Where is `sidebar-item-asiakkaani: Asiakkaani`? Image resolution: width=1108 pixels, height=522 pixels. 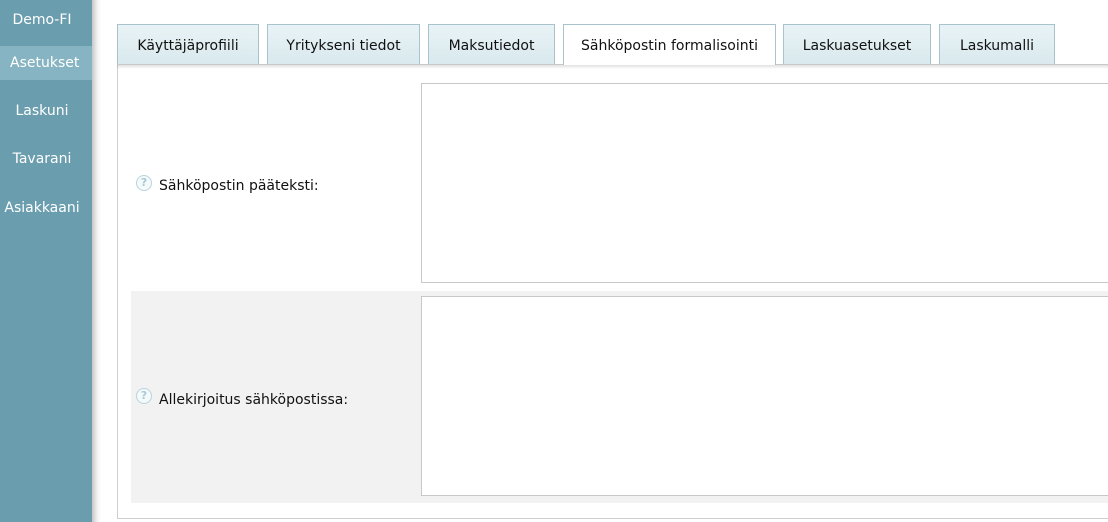 sidebar-item-asiakkaani: Asiakkaani is located at coordinates (43, 208).